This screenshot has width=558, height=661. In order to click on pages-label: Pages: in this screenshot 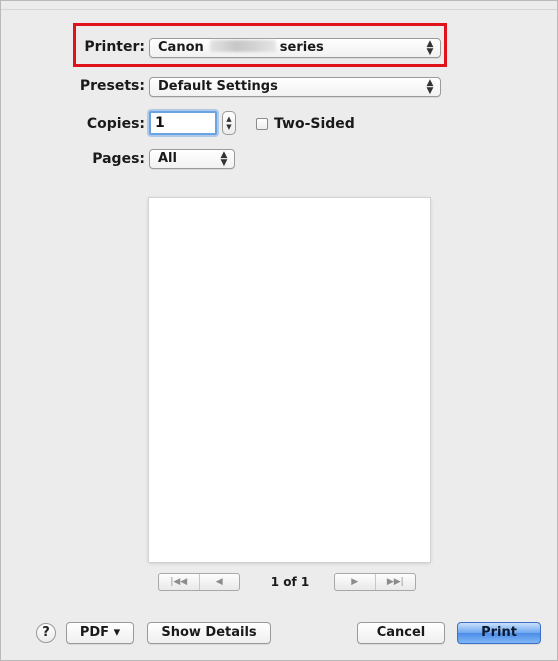, I will do `click(118, 159)`.